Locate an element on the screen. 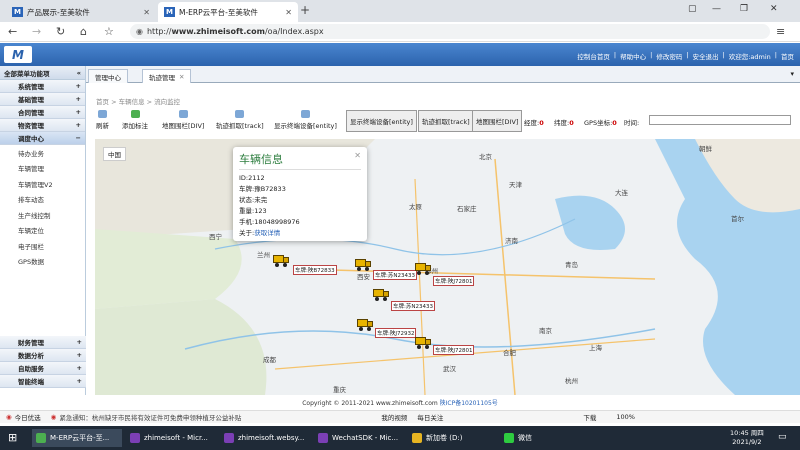 The height and width of the screenshot is (450, 800). about-label: 关于: is located at coordinates (247, 233).